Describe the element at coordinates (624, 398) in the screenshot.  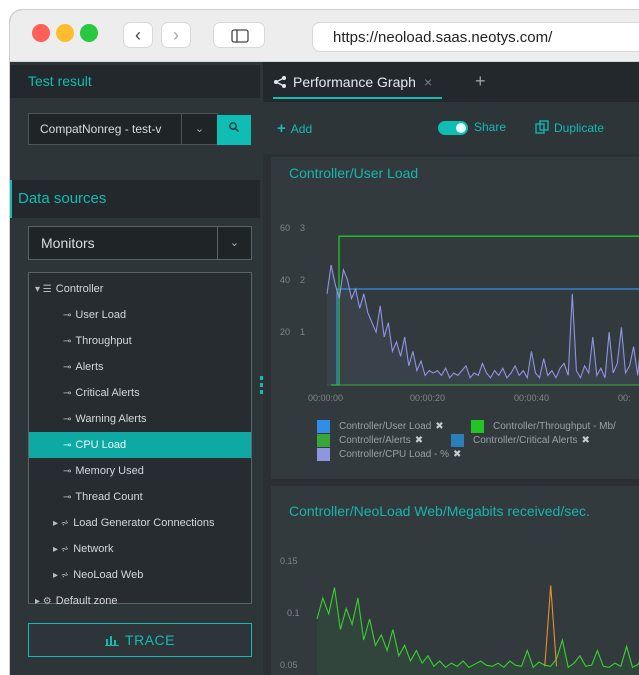
I see `x-tick-label: 00:` at that location.